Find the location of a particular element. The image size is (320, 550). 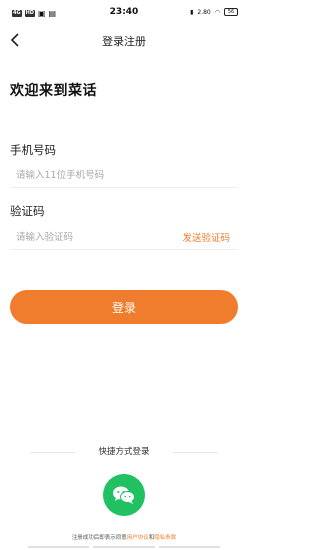

quick-login-divider: 快捷方式登录 is located at coordinates (124, 452).